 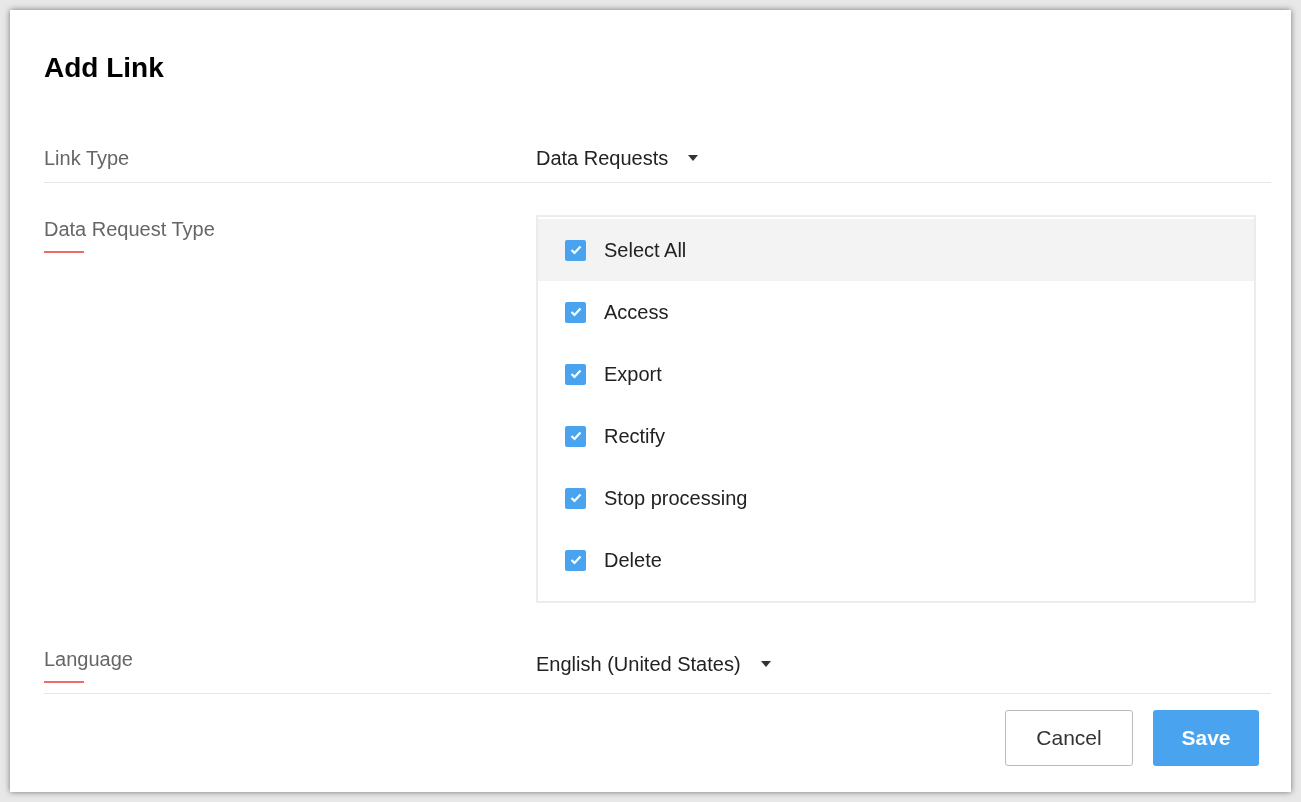 What do you see at coordinates (896, 436) in the screenshot?
I see `checklist-item: Rectify` at bounding box center [896, 436].